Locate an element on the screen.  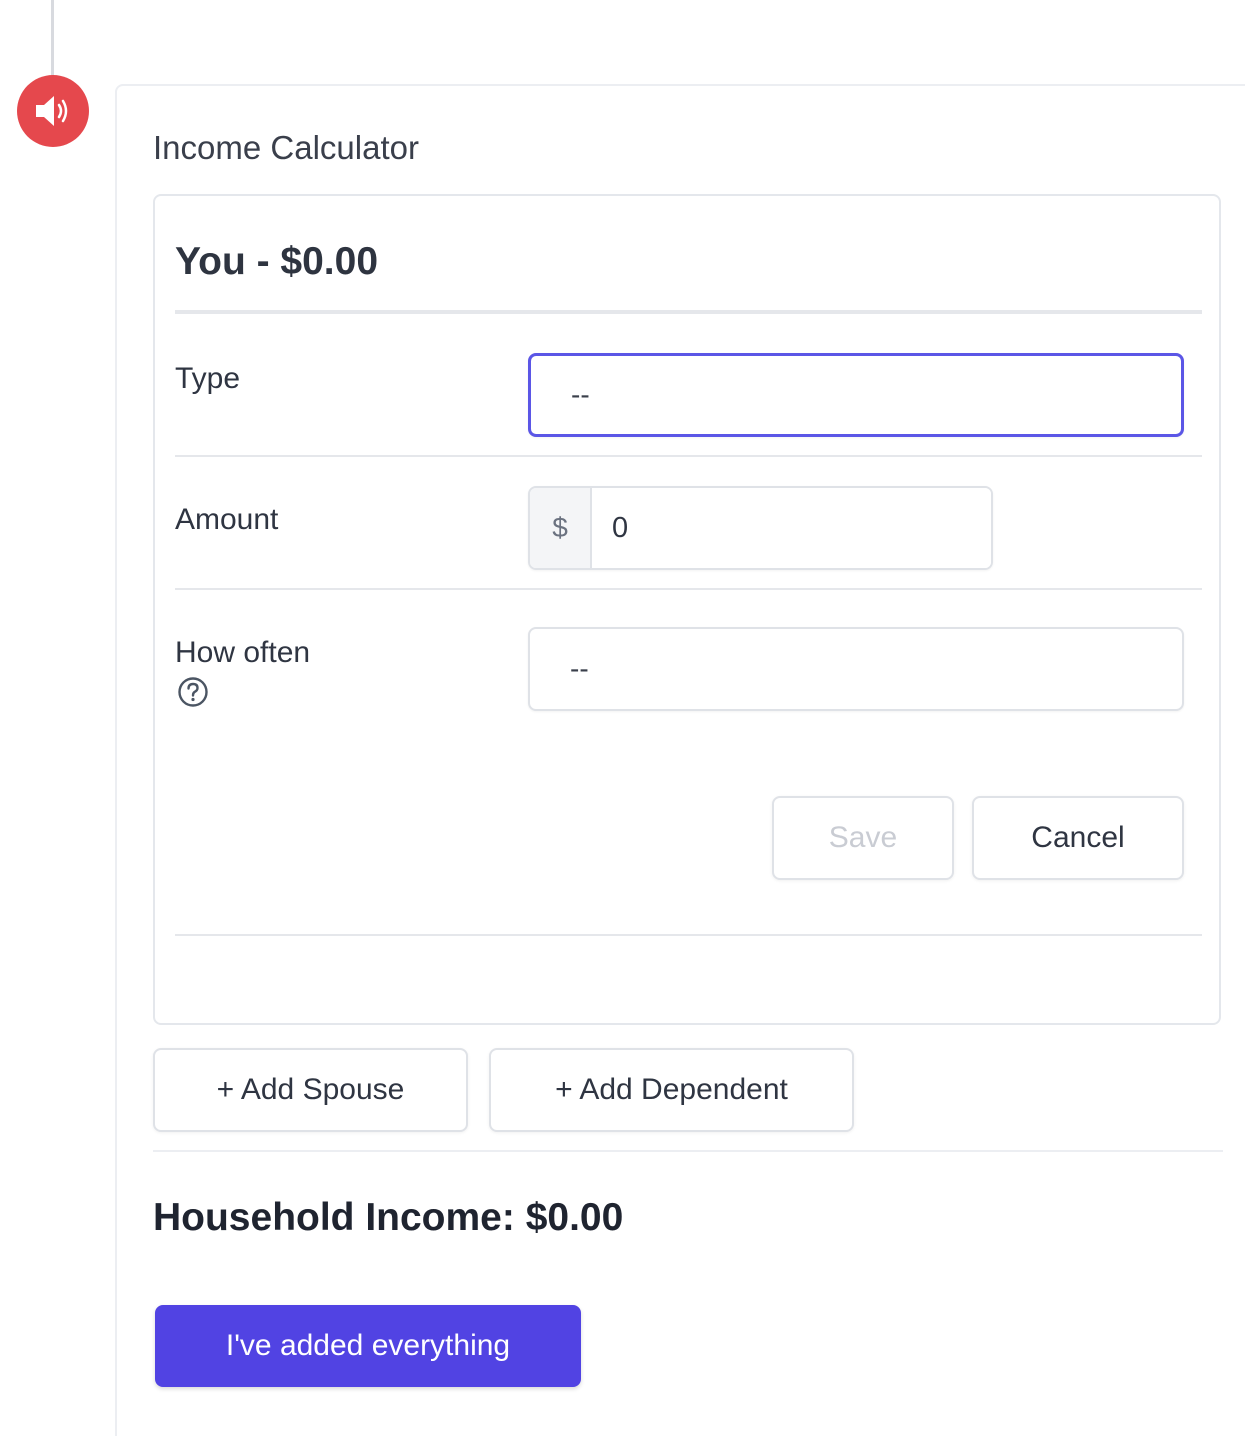
audio-play-button is located at coordinates (53, 111).